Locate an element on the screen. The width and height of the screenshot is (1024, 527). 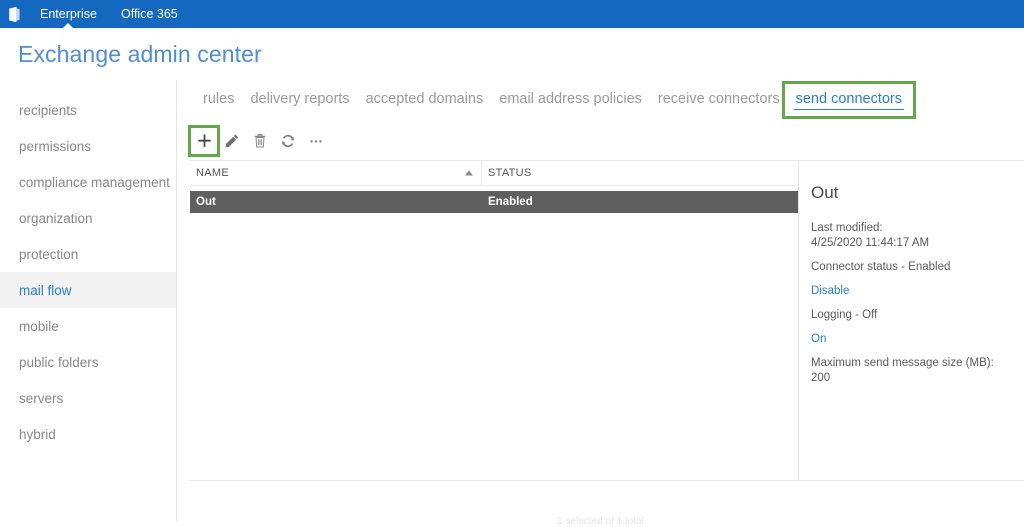
grid-header-row: NAME STATUS is located at coordinates (494, 173).